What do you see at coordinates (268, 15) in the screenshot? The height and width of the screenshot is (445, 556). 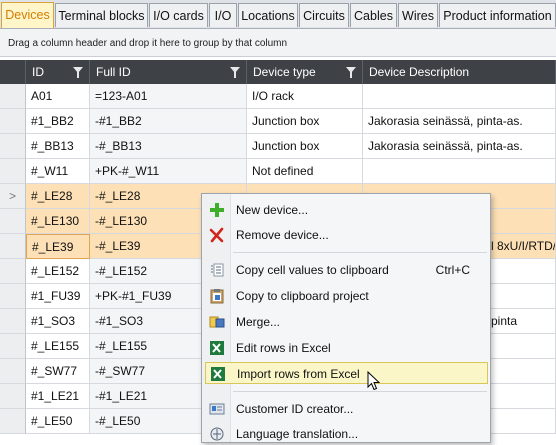 I see `tab-locations: Locations` at bounding box center [268, 15].